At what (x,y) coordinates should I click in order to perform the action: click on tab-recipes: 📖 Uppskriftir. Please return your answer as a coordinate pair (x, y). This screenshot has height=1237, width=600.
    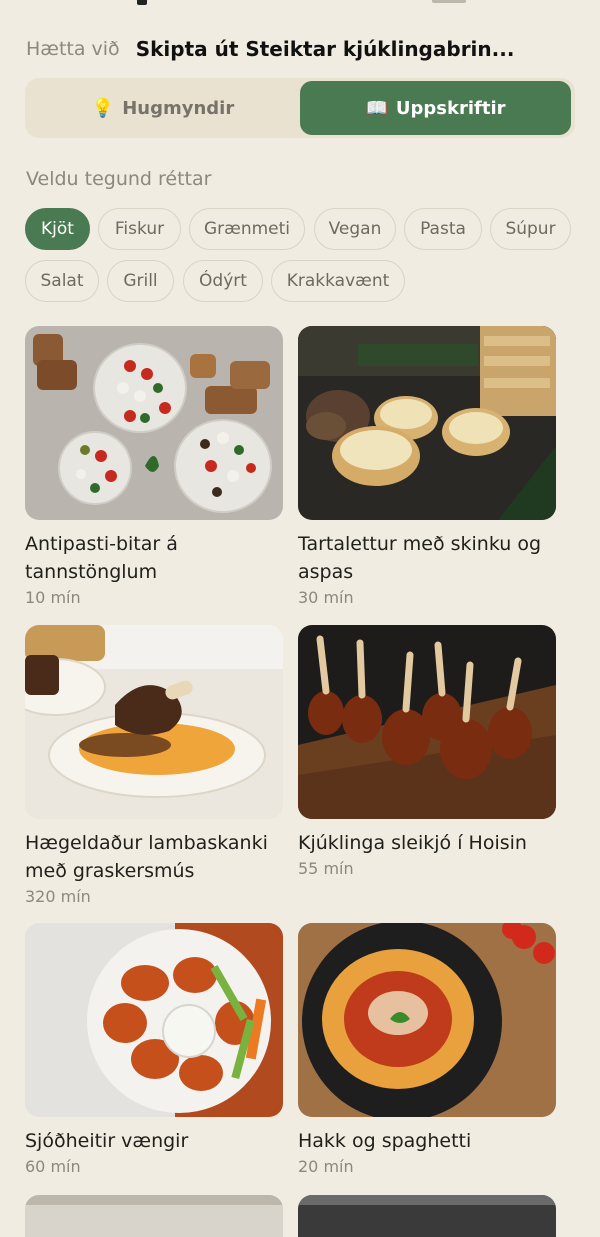
    Looking at the image, I should click on (435, 108).